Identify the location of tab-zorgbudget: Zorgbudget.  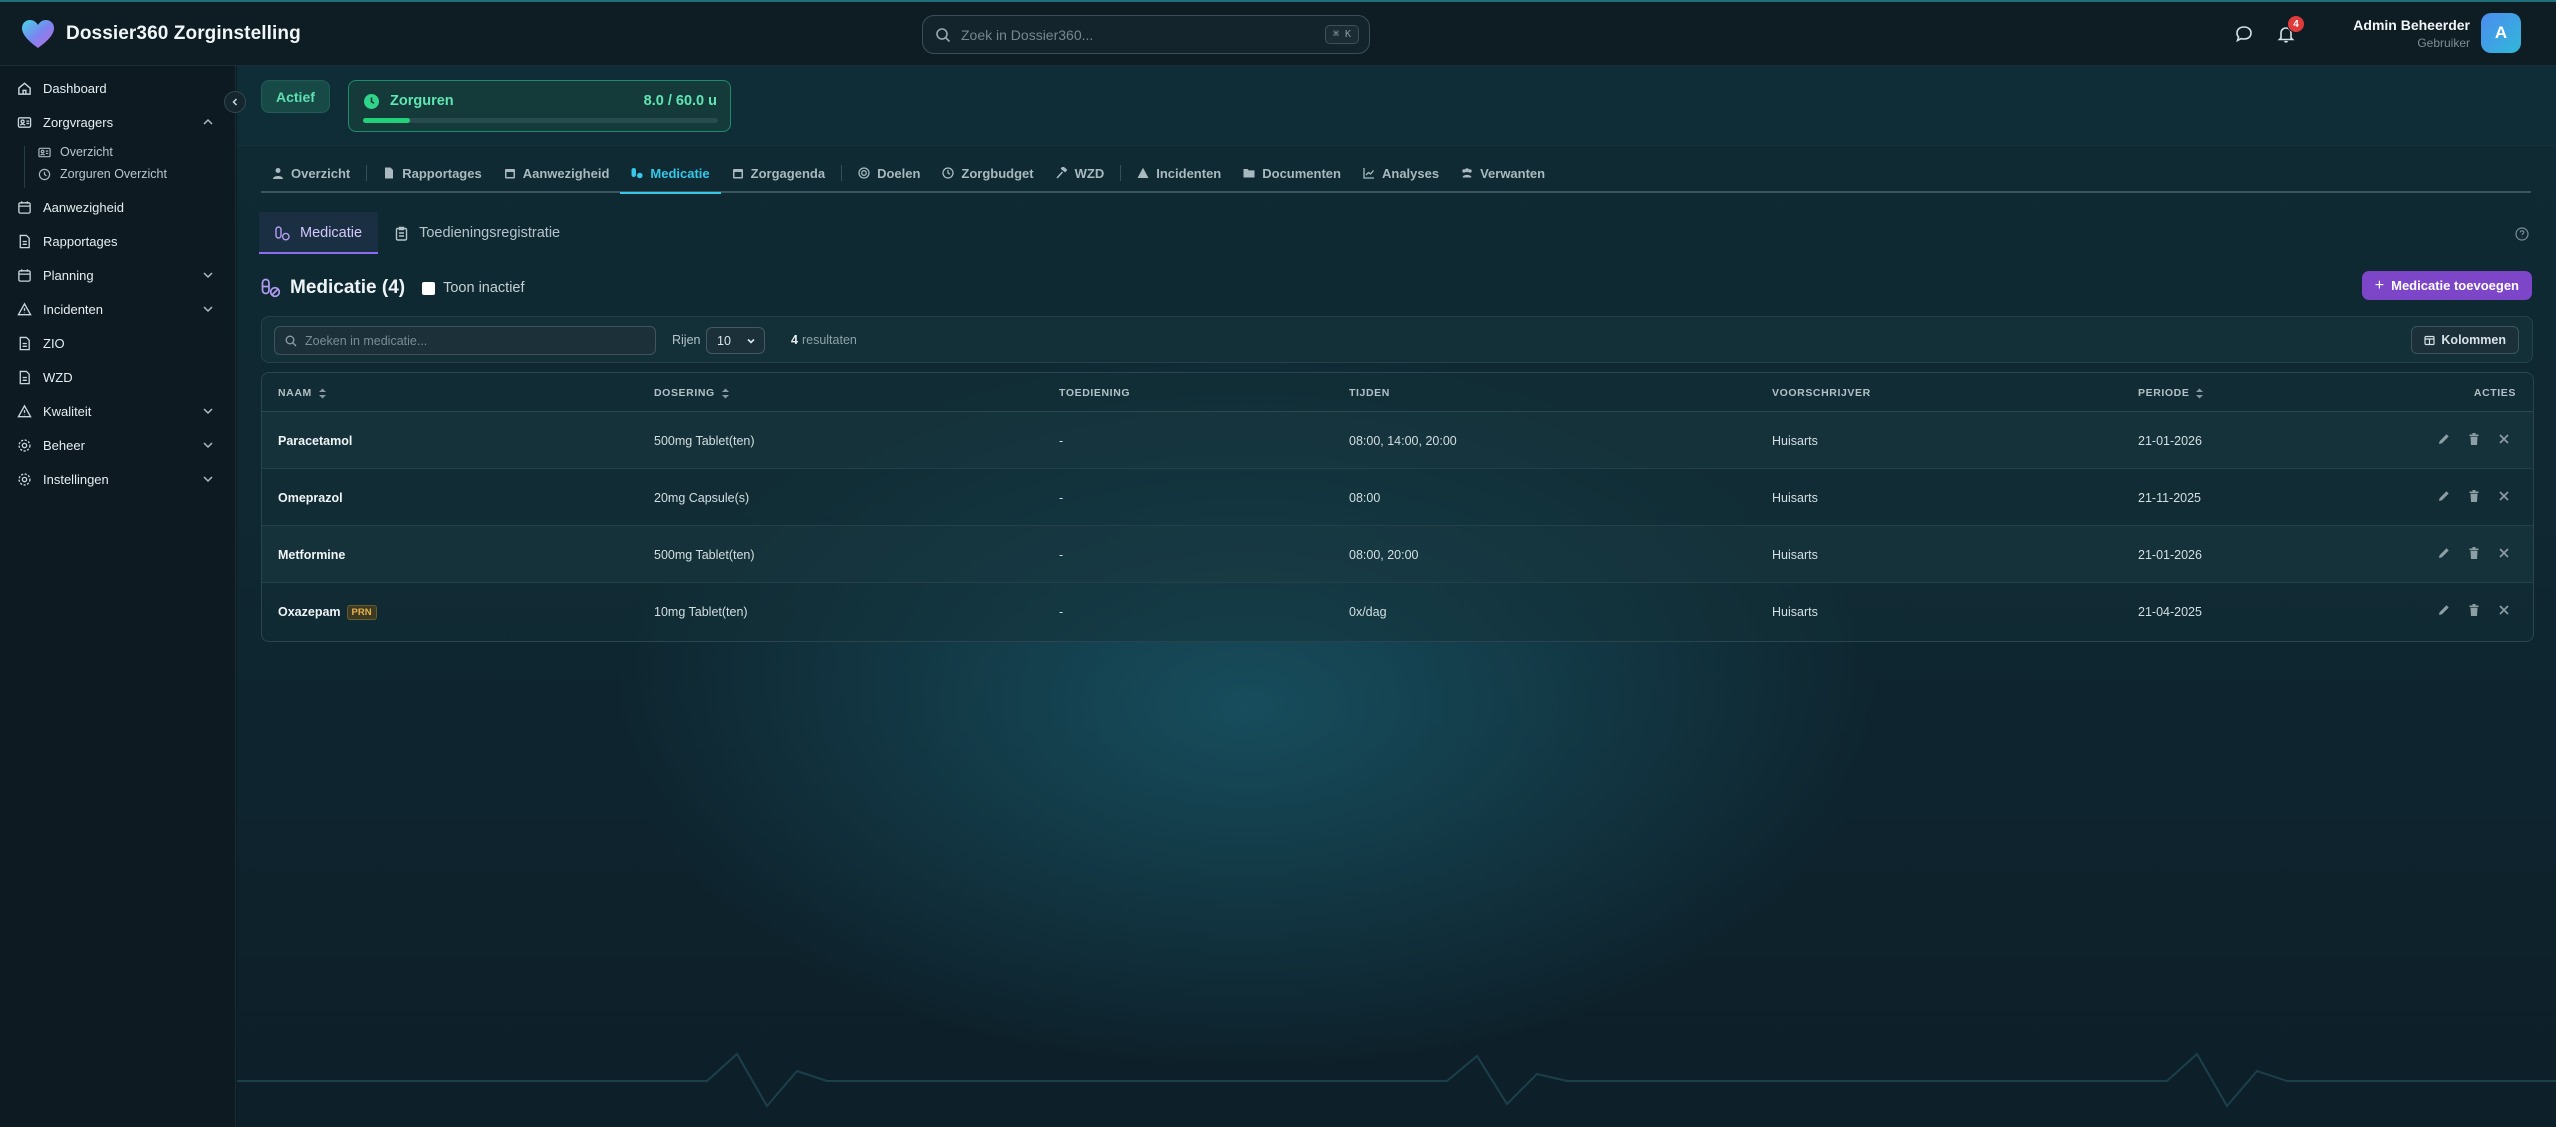
(987, 173).